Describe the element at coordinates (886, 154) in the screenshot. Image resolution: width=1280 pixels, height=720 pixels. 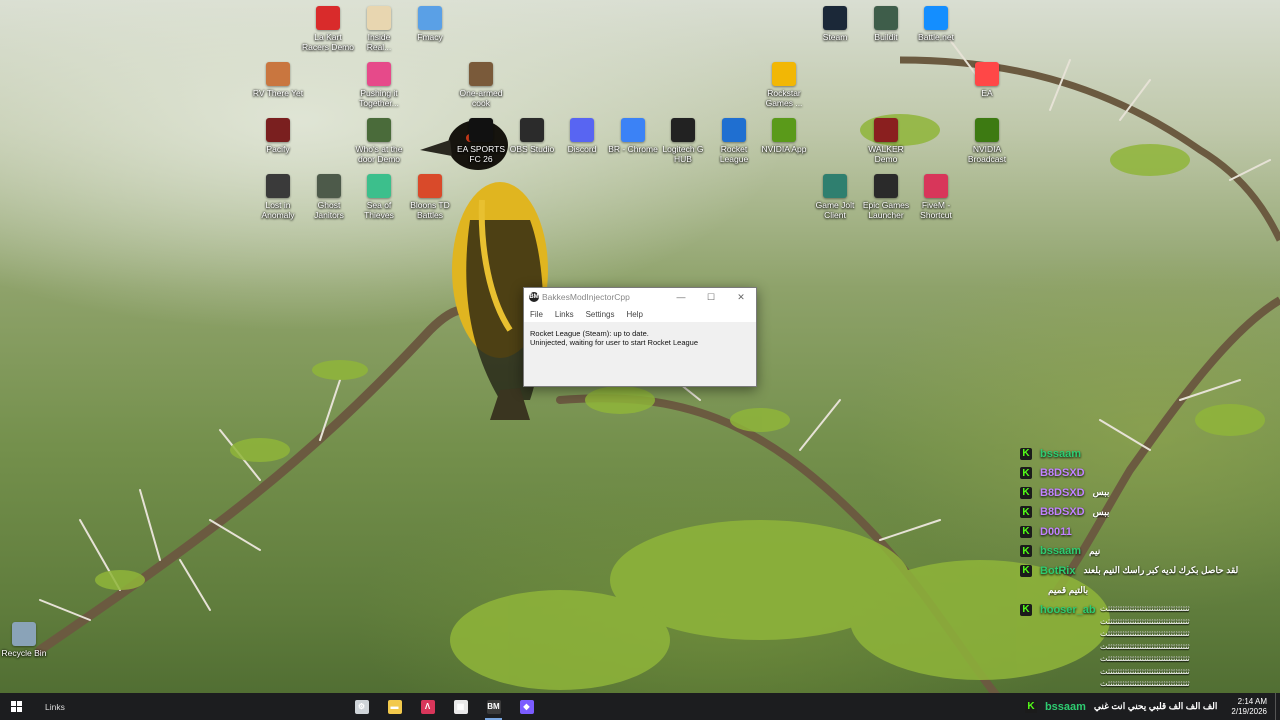
I see `desktop-shortcut-label: WALKER Demo` at that location.